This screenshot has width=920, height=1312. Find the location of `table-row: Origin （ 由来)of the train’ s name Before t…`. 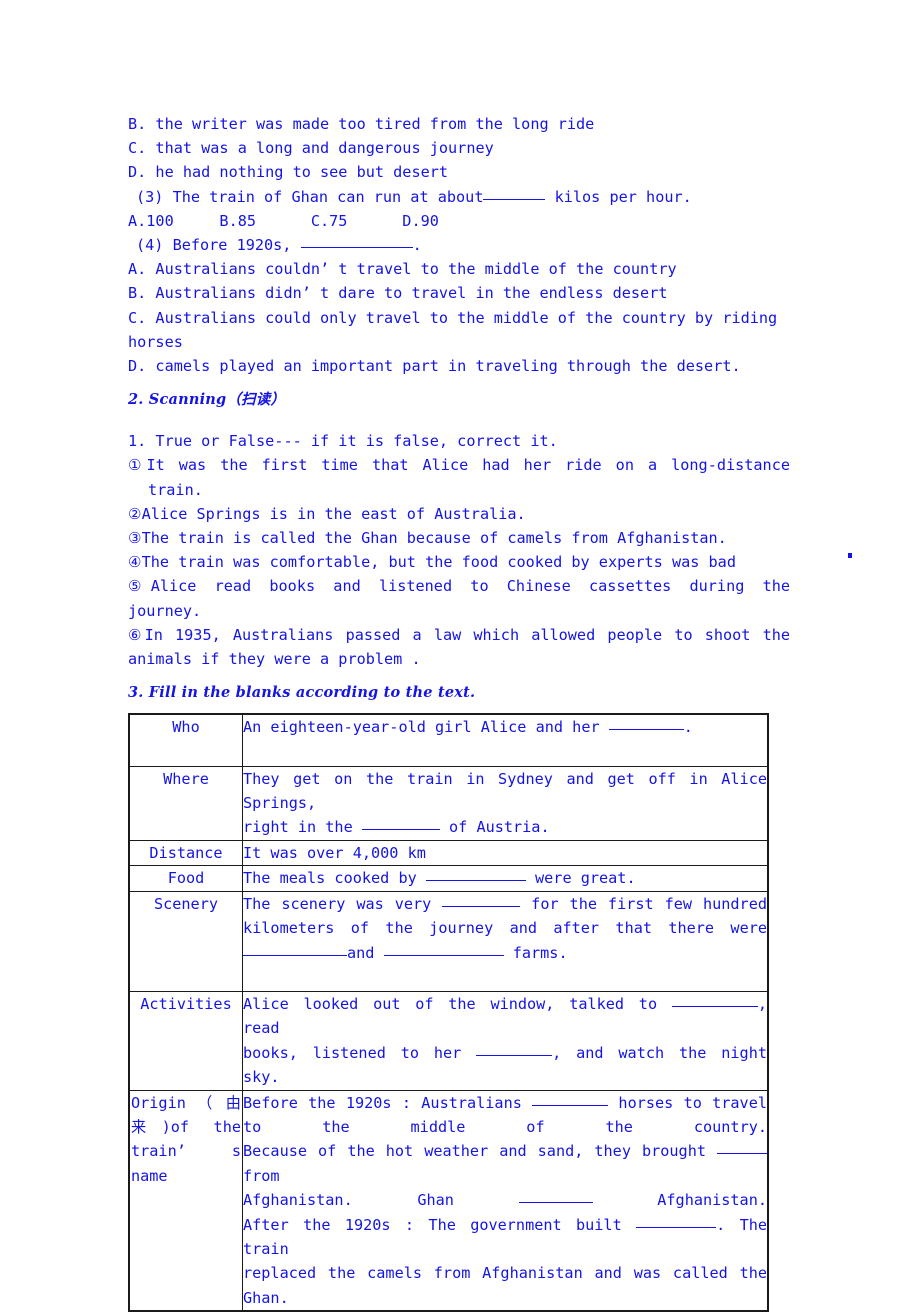

table-row: Origin （ 由来)of the train’ s name Before t… is located at coordinates (448, 1200).